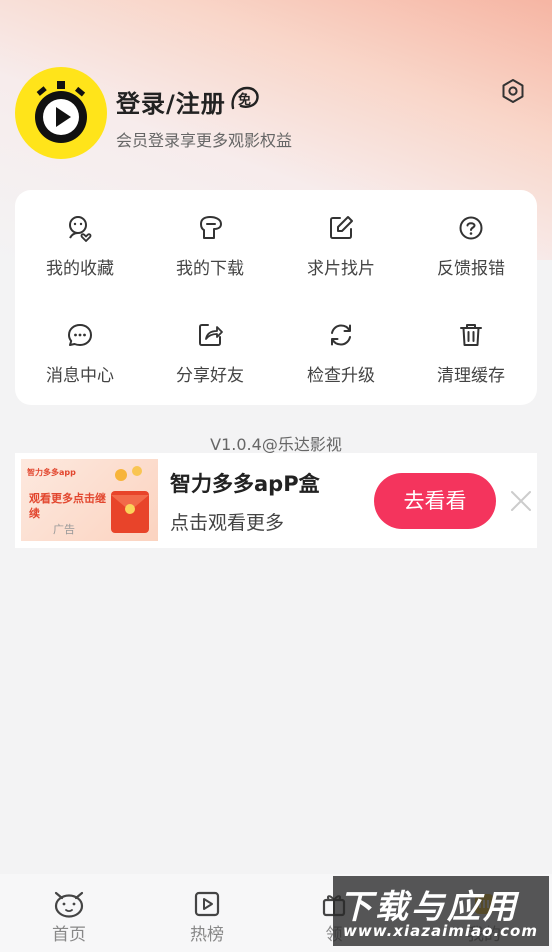 The height and width of the screenshot is (952, 552). I want to click on settings-icon, so click(513, 91).